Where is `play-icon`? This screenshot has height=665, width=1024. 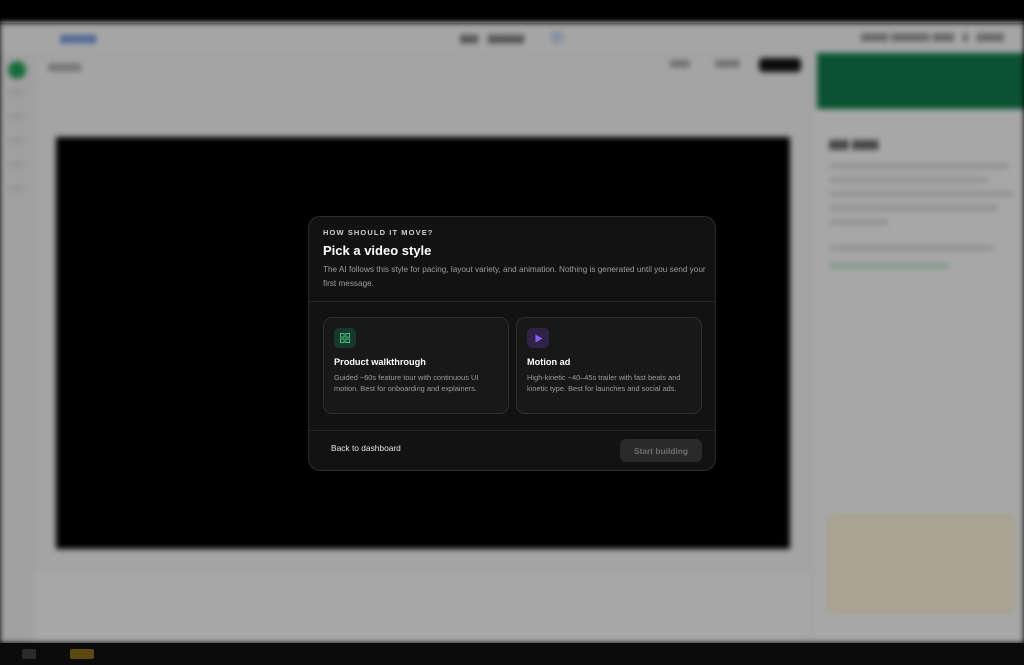 play-icon is located at coordinates (538, 338).